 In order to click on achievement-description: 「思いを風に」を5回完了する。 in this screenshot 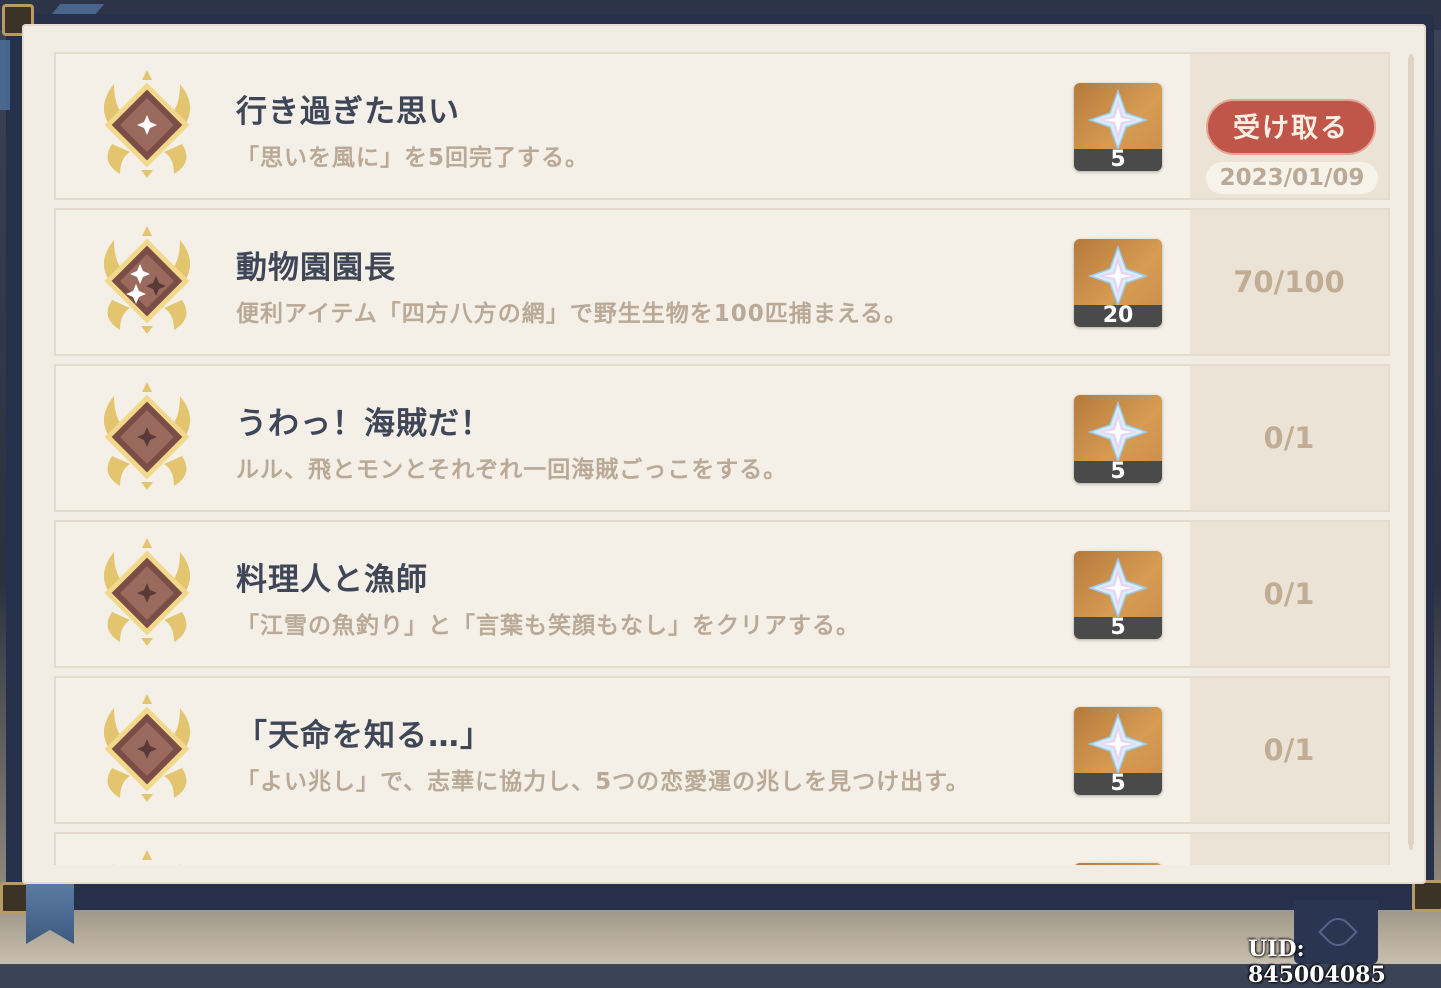, I will do `click(413, 158)`.